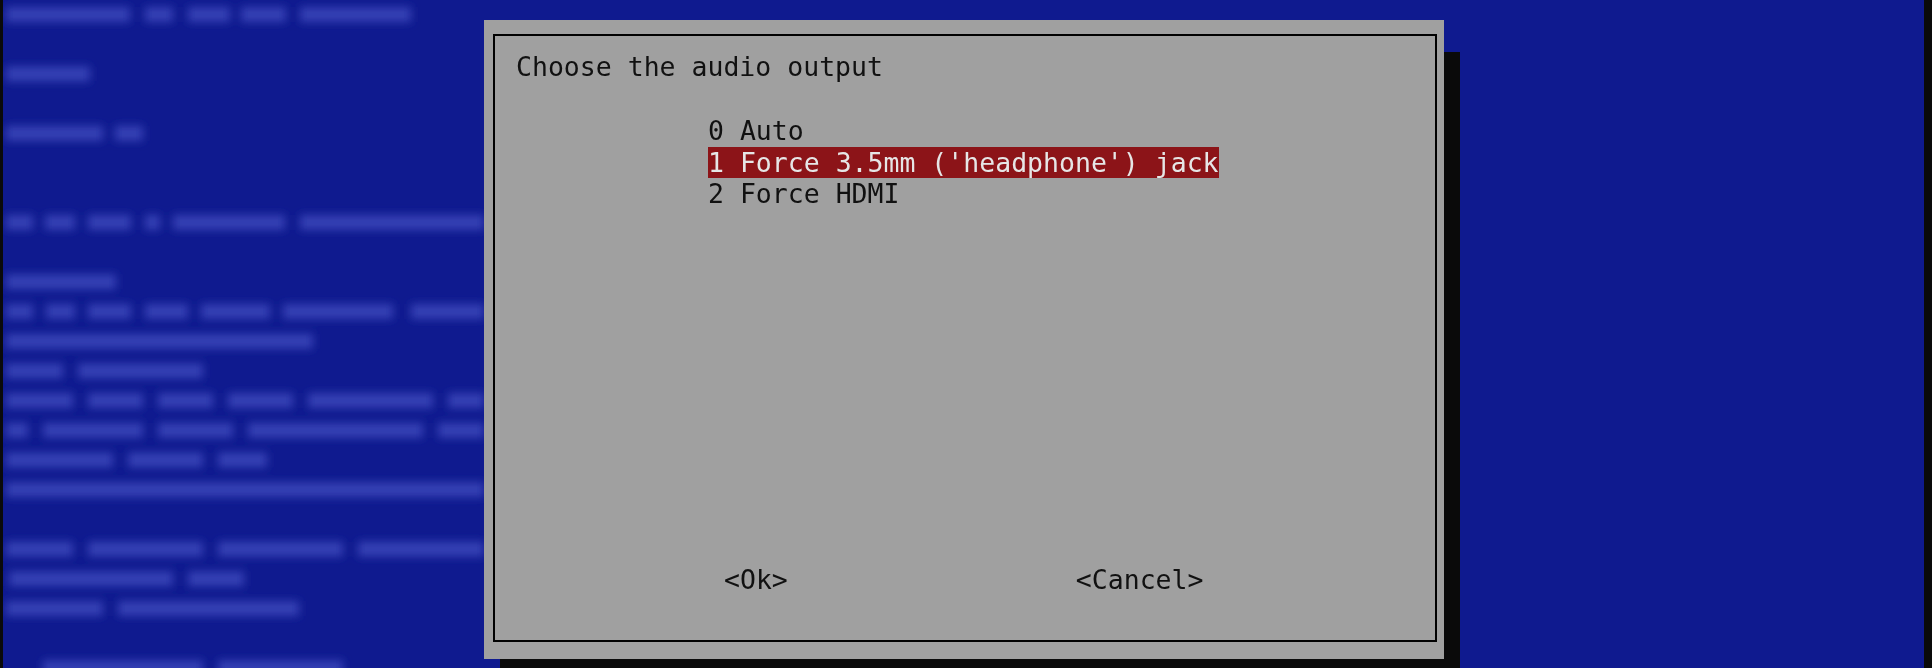  I want to click on menu-option: 2 Force HDMI, so click(804, 194).